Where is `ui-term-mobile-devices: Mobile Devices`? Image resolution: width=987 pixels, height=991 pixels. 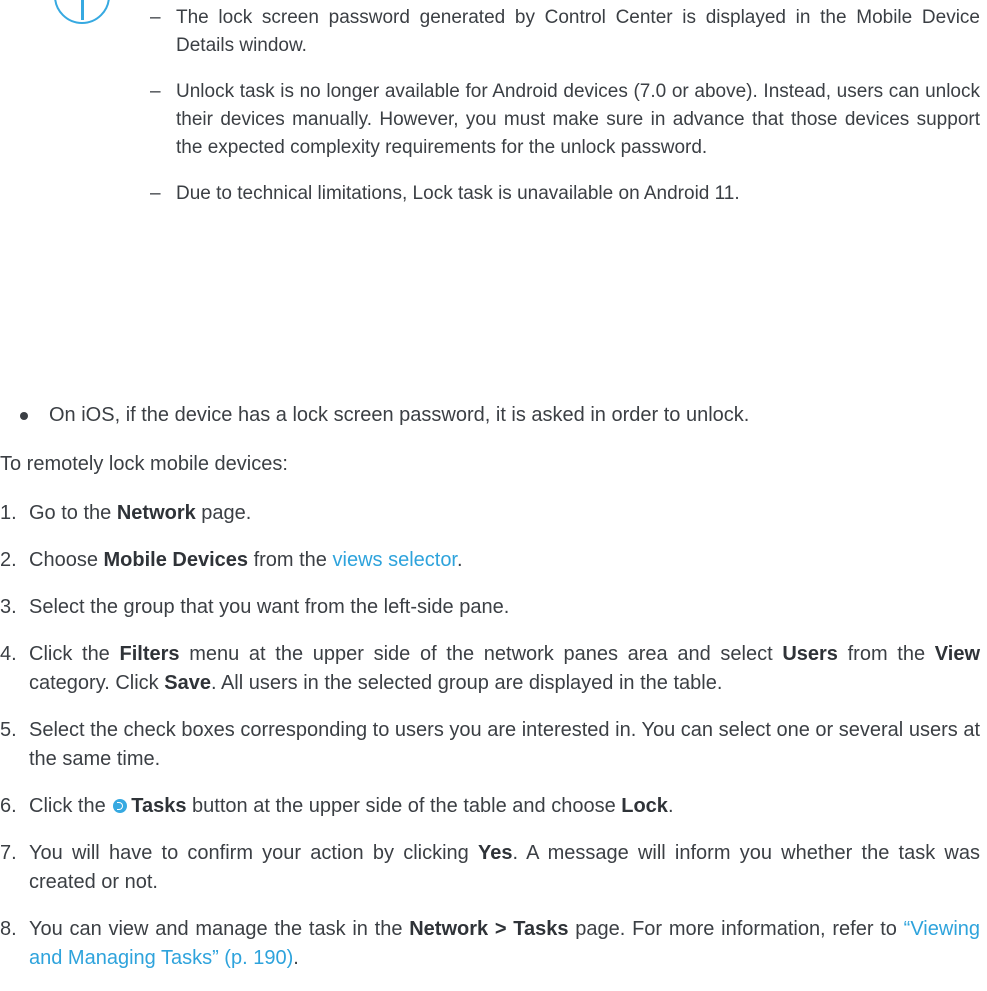
ui-term-mobile-devices: Mobile Devices is located at coordinates (176, 560).